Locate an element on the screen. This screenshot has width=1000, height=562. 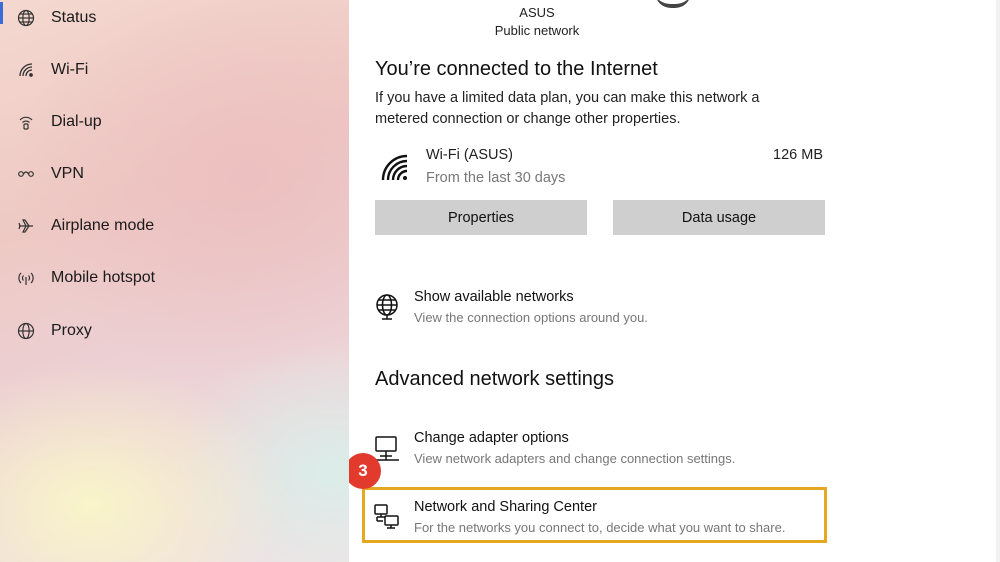
monitor-network-icon is located at coordinates (387, 448).